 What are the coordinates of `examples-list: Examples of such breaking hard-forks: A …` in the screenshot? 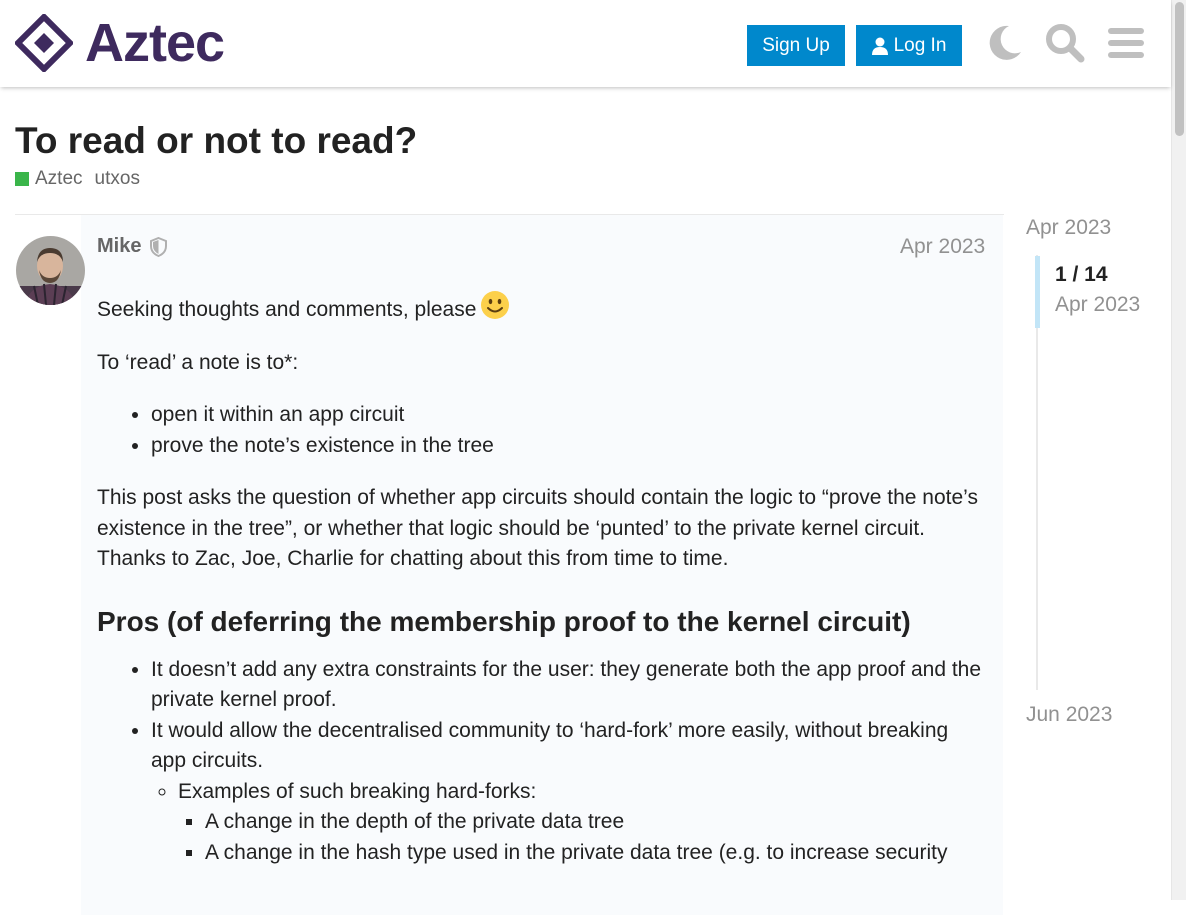 It's located at (569, 823).